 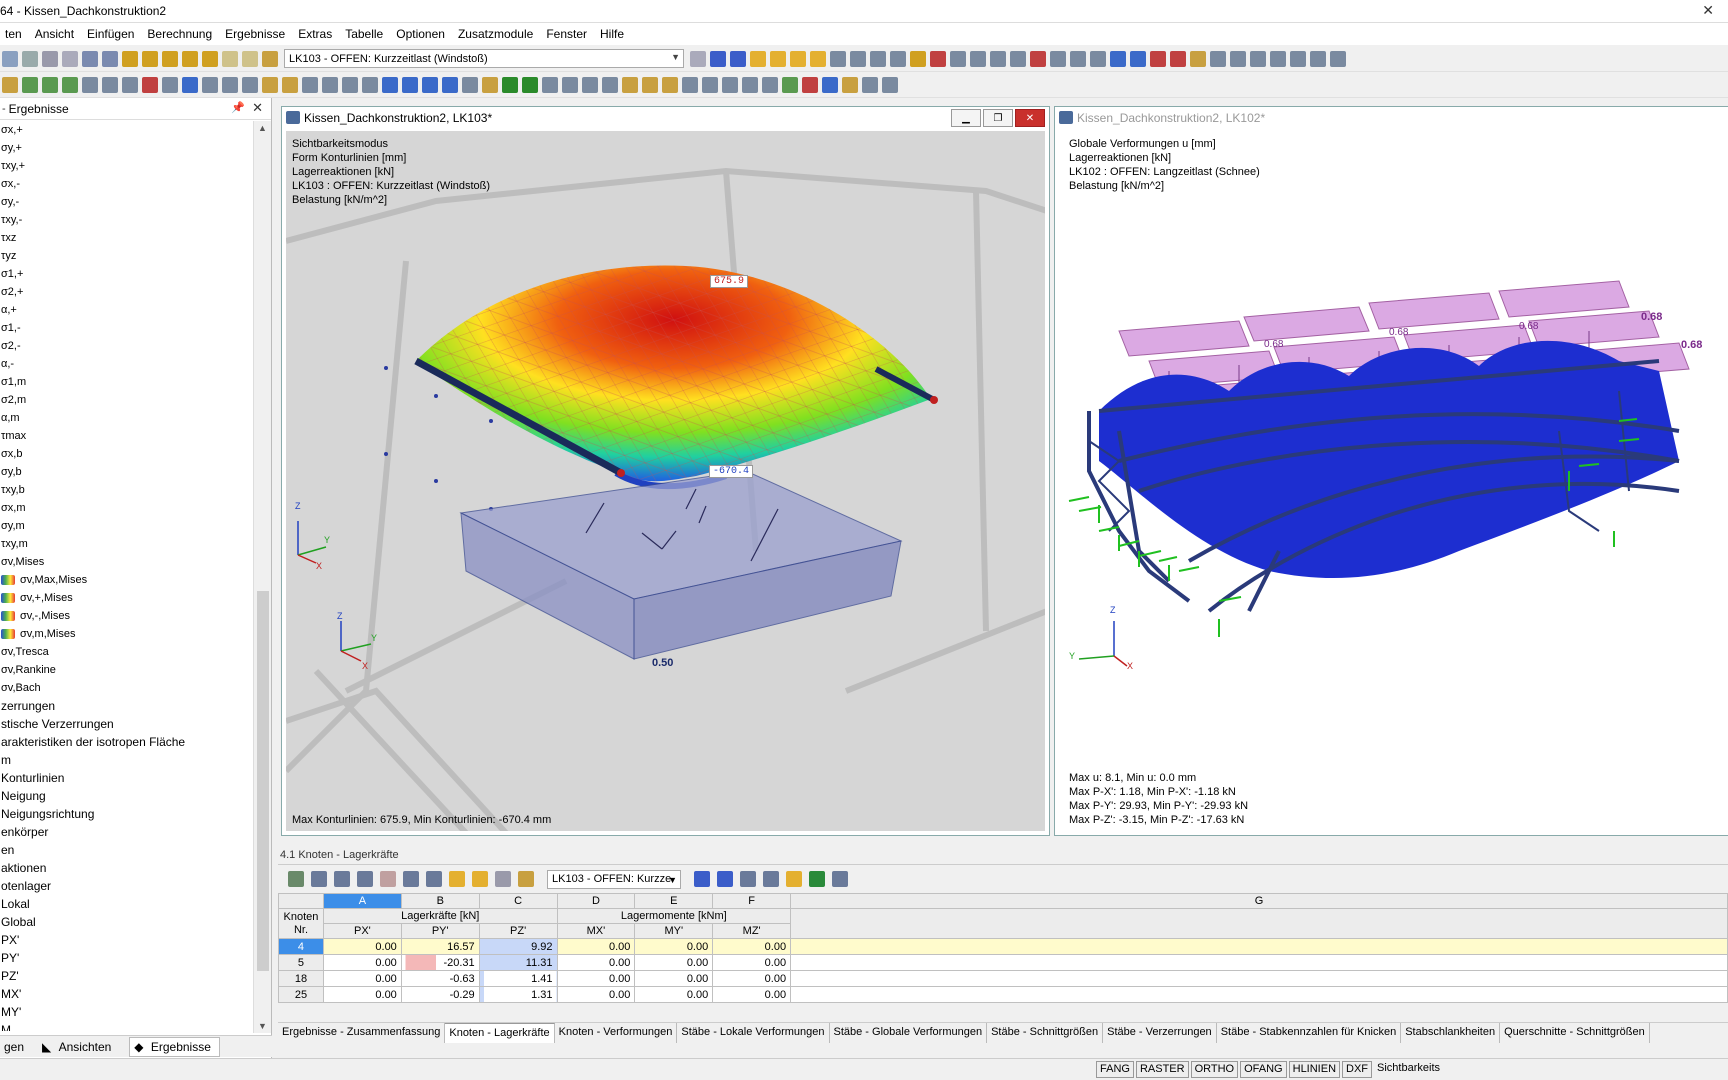 I want to click on tool-c-icon, so click(x=878, y=58).